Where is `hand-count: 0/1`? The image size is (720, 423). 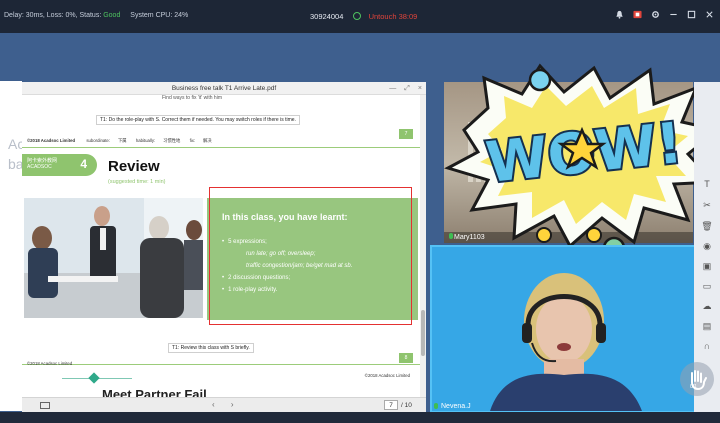
hand-count: 0/1 is located at coordinates (693, 387).